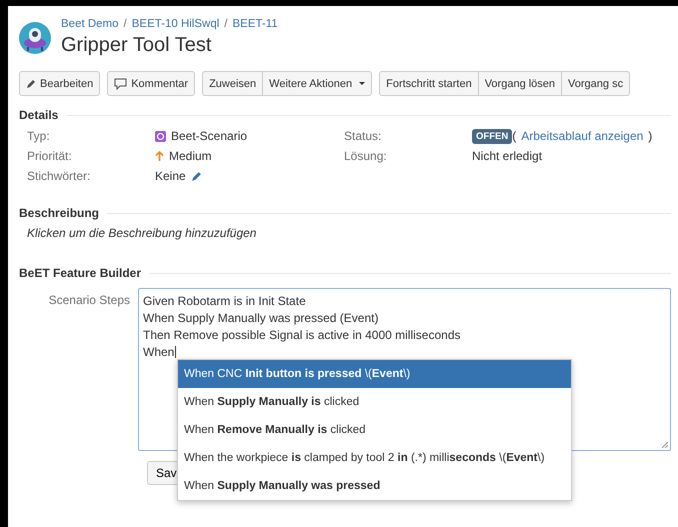 This screenshot has height=527, width=678. I want to click on toolbar-button: Vorgang lösen, so click(520, 83).